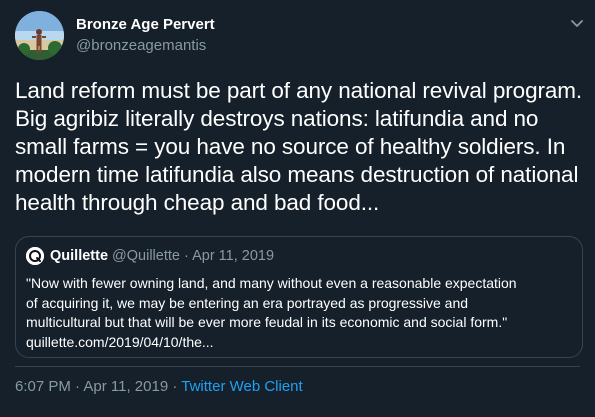 This screenshot has width=595, height=417. I want to click on quoted-date: Apr 11, 2019, so click(233, 256).